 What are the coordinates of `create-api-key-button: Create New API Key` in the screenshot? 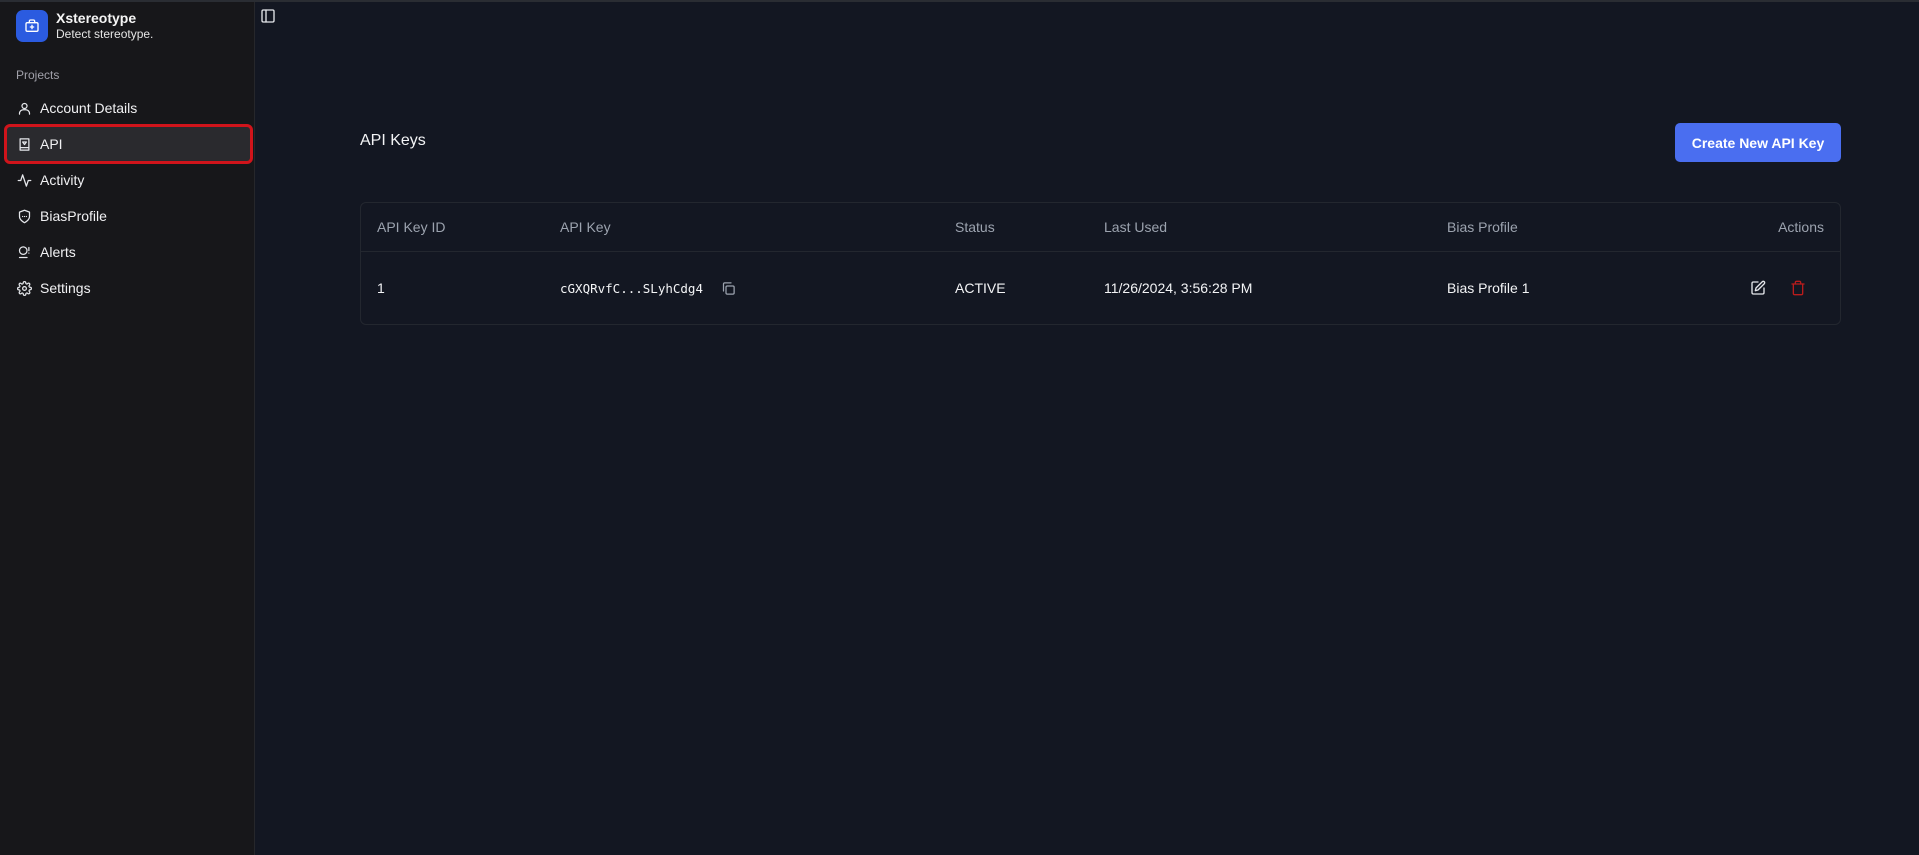 It's located at (1758, 142).